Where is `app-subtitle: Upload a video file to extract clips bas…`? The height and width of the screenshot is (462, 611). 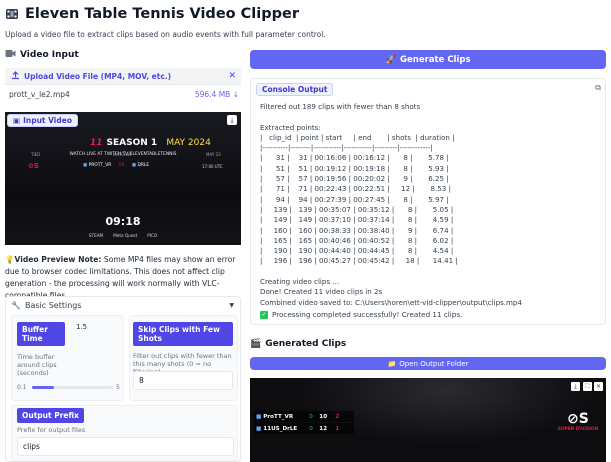
app-subtitle: Upload a video file to extract clips bas… is located at coordinates (165, 34).